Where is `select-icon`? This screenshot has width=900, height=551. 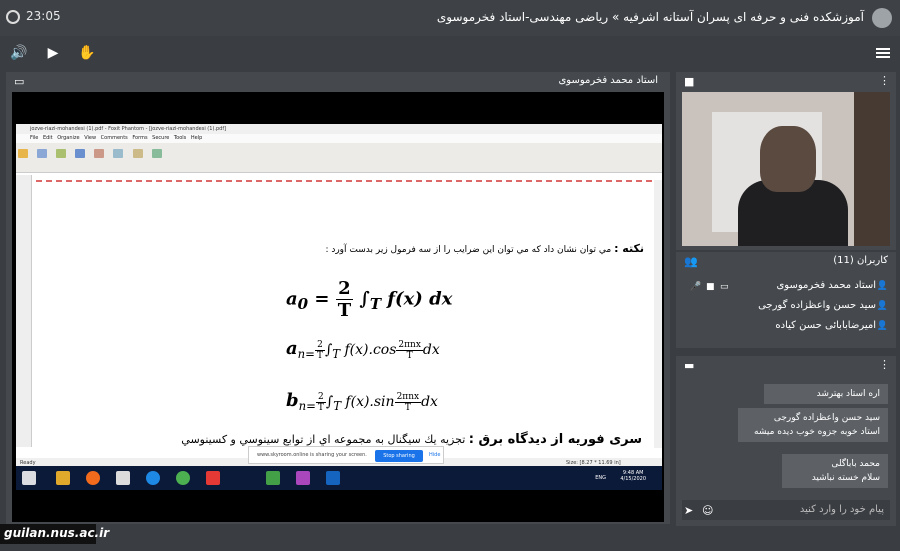
select-icon is located at coordinates (99, 153).